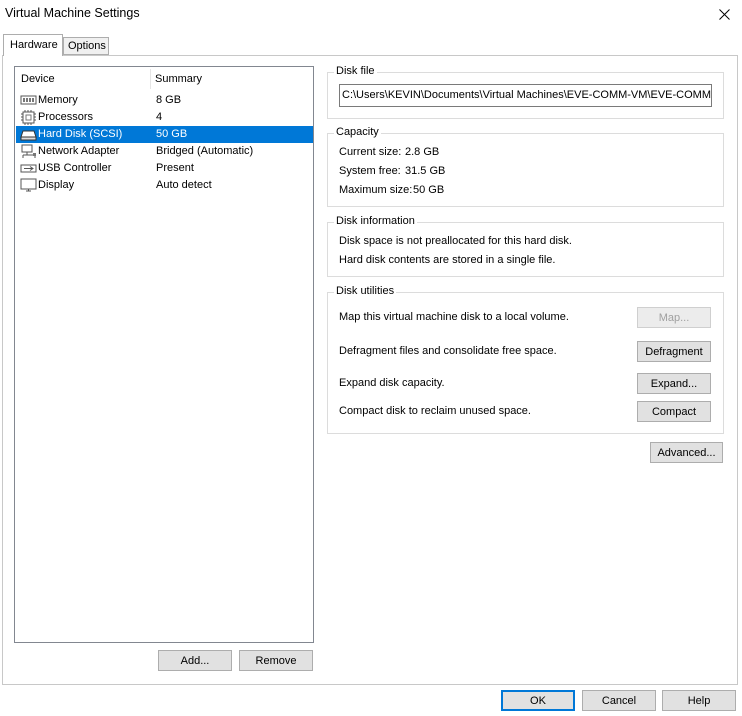 The width and height of the screenshot is (742, 716). What do you see at coordinates (538, 700) in the screenshot?
I see `ok-button: OK` at bounding box center [538, 700].